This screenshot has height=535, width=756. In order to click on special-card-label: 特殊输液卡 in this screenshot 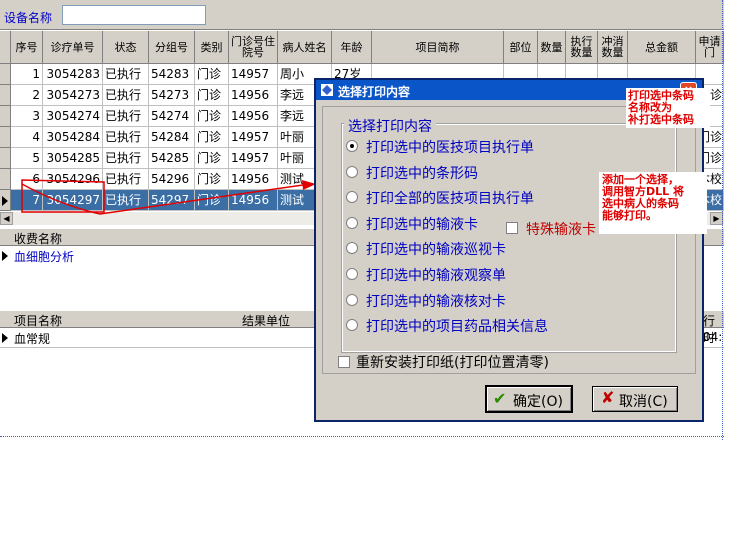, I will do `click(561, 230)`.